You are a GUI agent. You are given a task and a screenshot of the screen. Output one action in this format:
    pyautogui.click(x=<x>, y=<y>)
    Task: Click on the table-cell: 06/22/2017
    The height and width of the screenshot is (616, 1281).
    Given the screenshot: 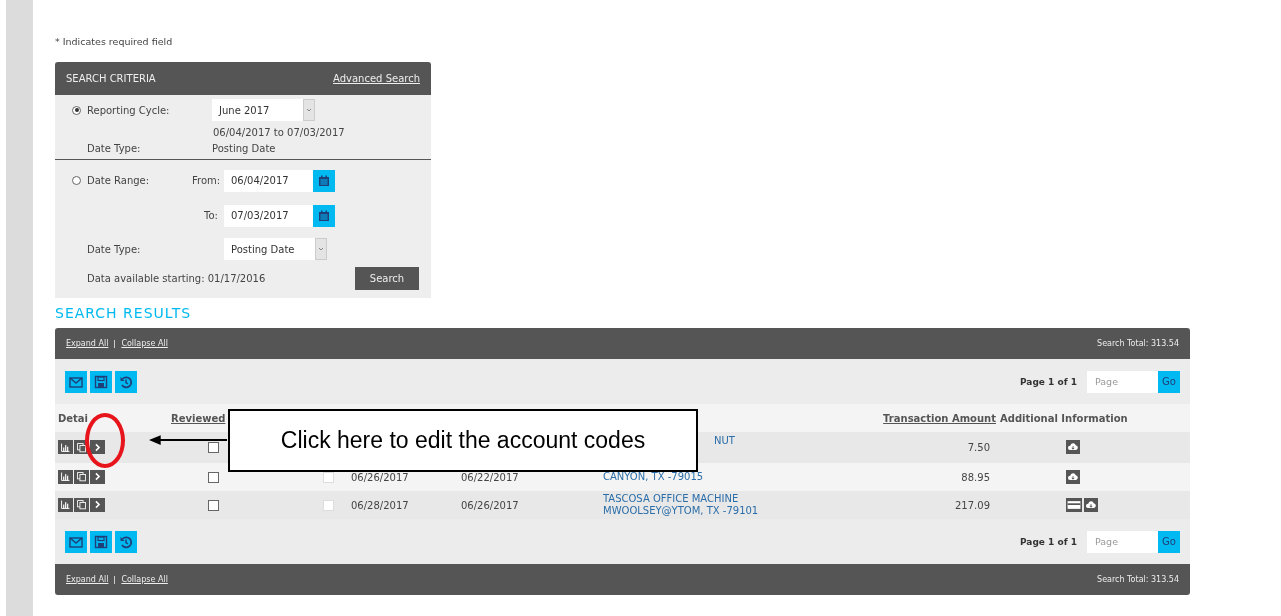 What is the action you would take?
    pyautogui.click(x=490, y=477)
    